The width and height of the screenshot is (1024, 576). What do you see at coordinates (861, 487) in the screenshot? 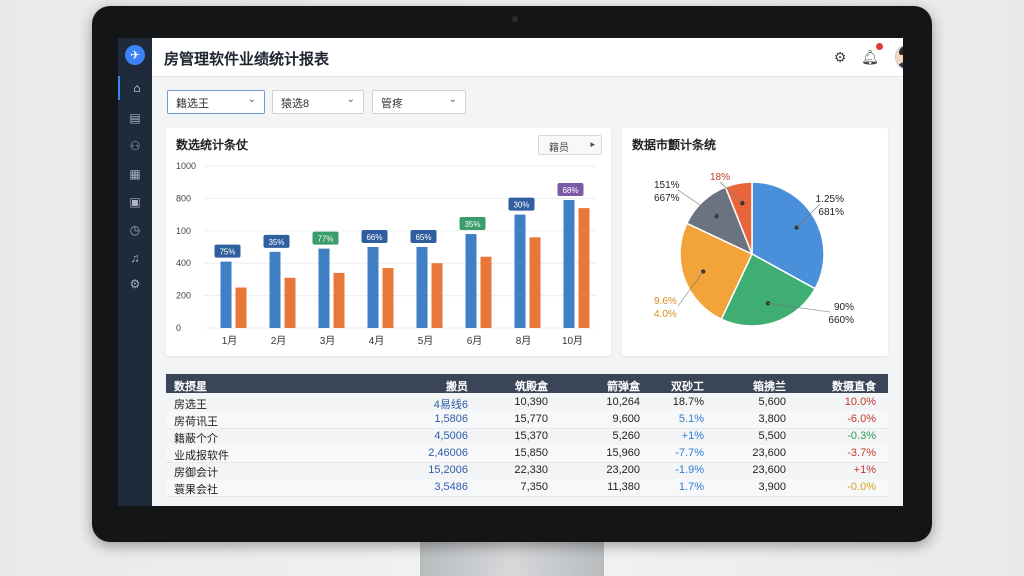
I see `table-cell: -0.0%` at bounding box center [861, 487].